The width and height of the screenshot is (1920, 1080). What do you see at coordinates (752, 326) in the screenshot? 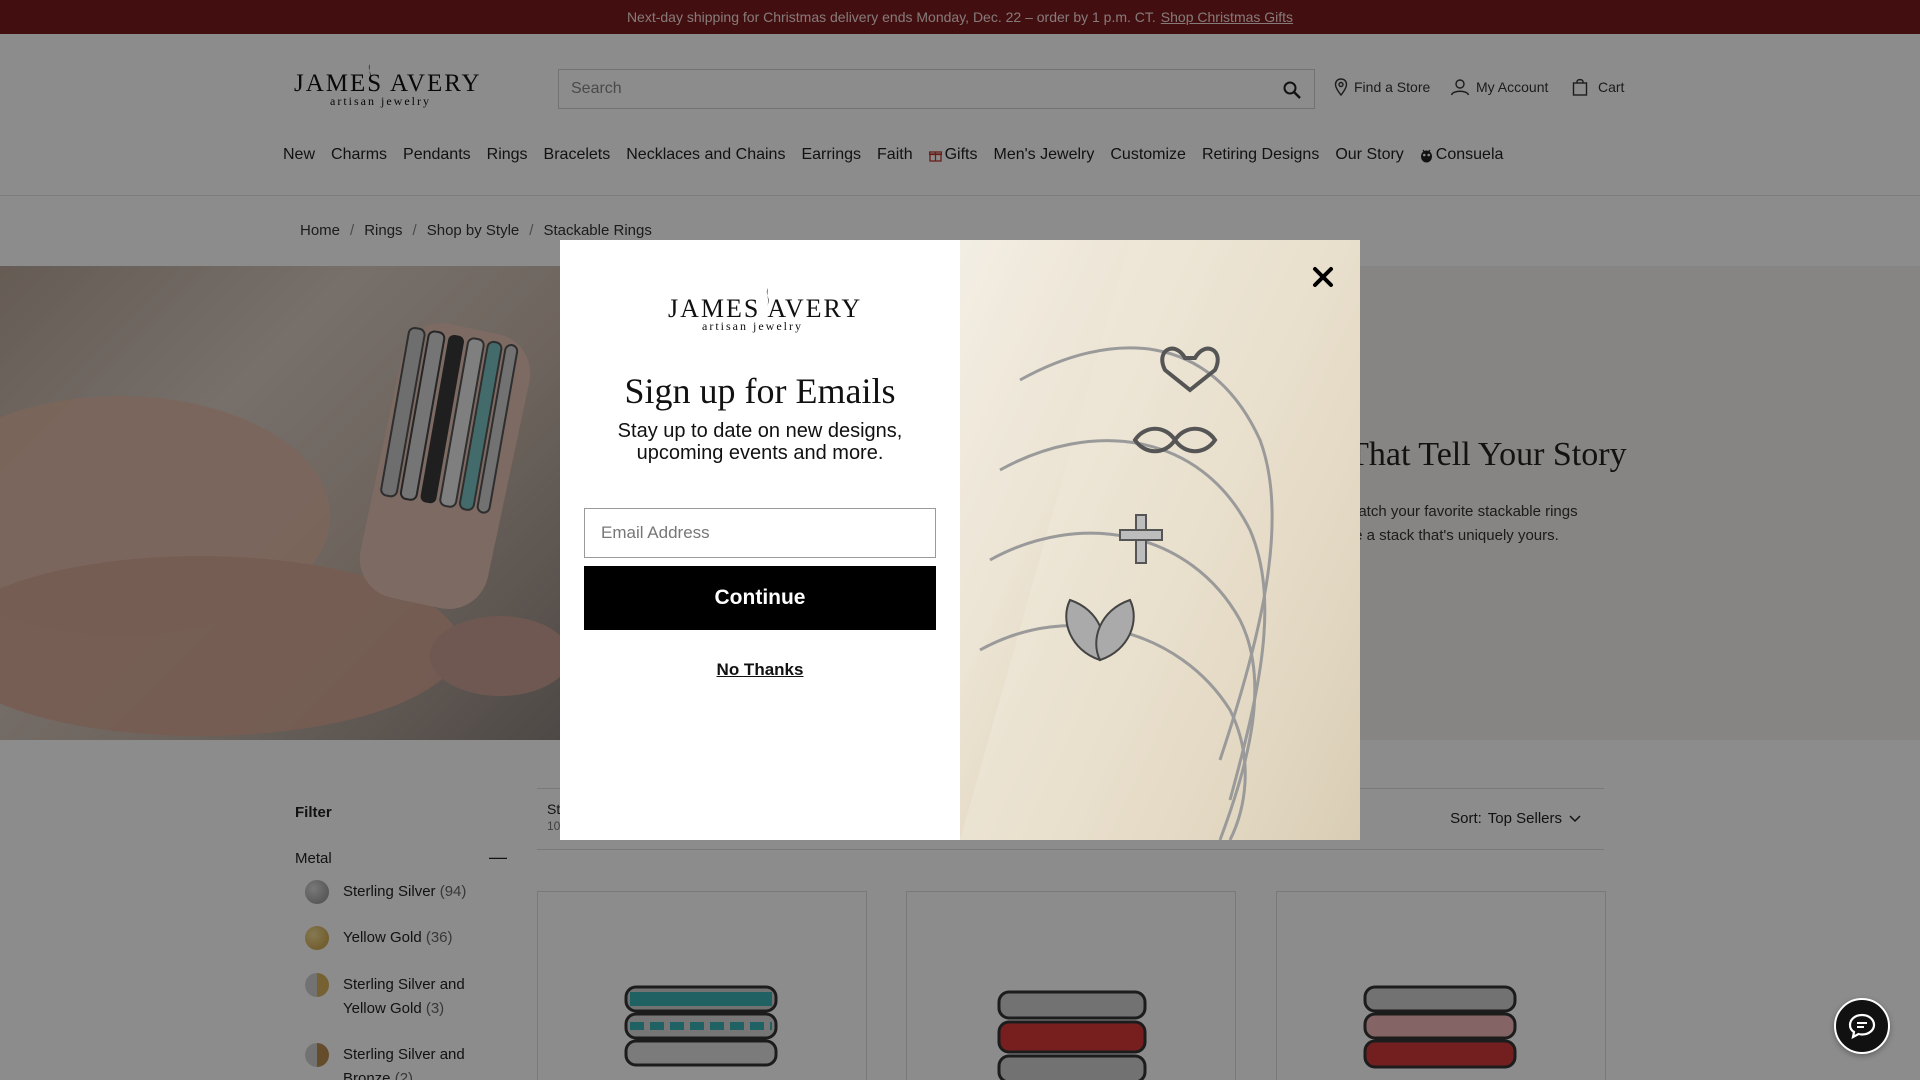
I see `modal-logo-tagline: artisan jewelry` at bounding box center [752, 326].